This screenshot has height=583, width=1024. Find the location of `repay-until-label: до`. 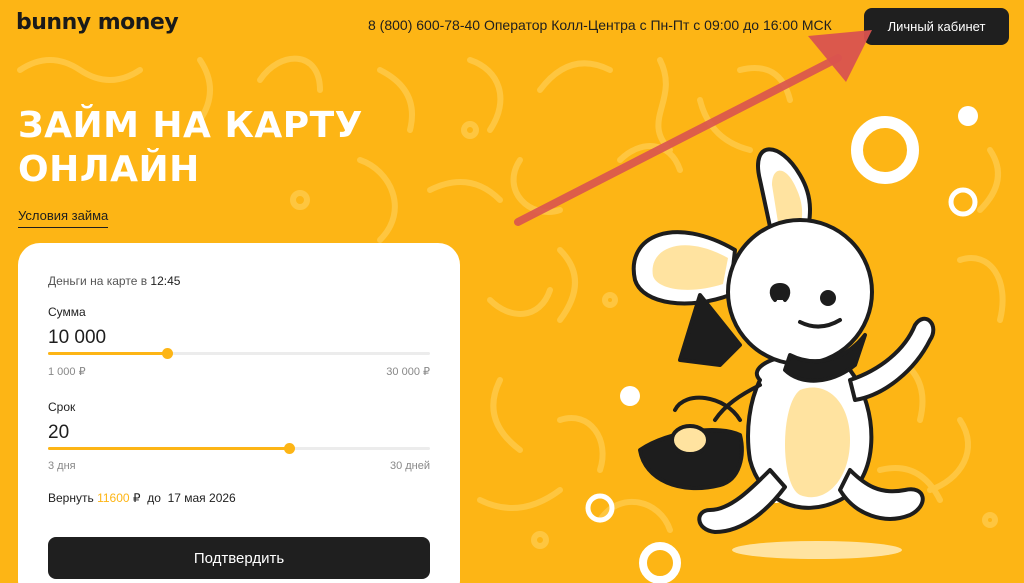

repay-until-label: до is located at coordinates (154, 498).